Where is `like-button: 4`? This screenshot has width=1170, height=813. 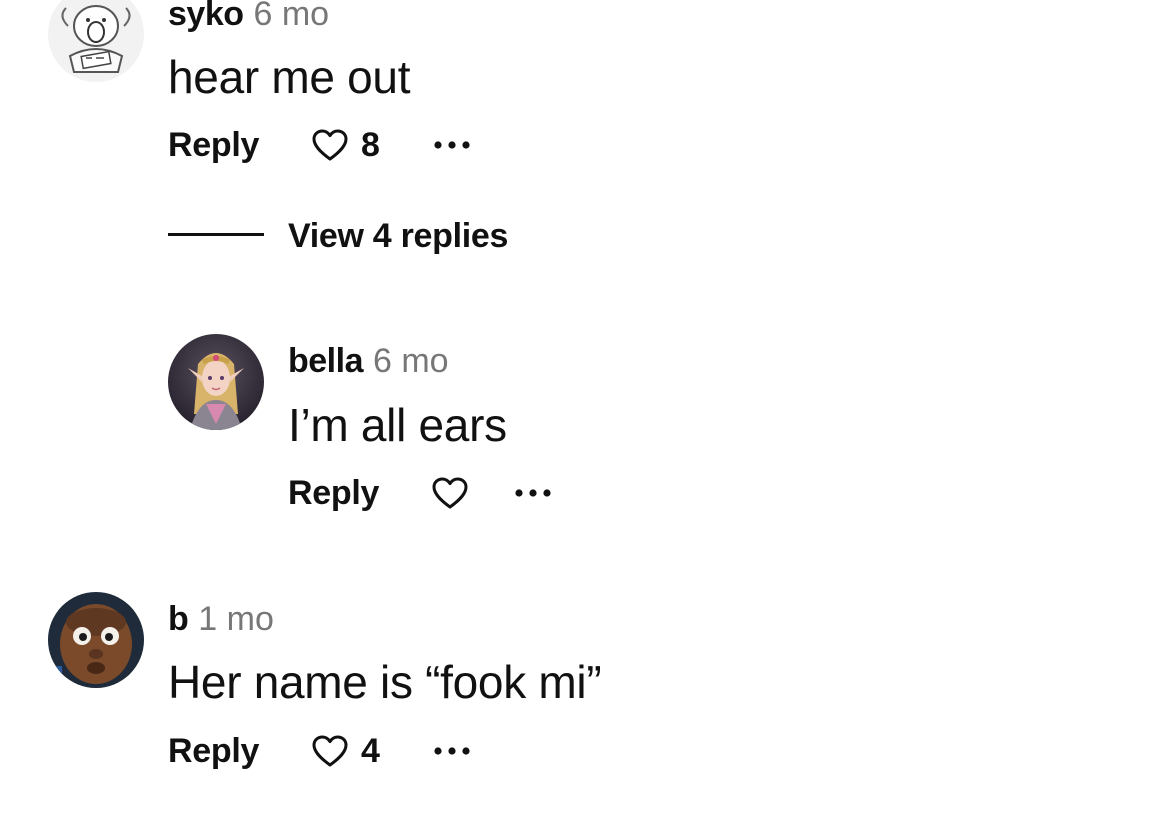
like-button: 4 is located at coordinates (345, 751).